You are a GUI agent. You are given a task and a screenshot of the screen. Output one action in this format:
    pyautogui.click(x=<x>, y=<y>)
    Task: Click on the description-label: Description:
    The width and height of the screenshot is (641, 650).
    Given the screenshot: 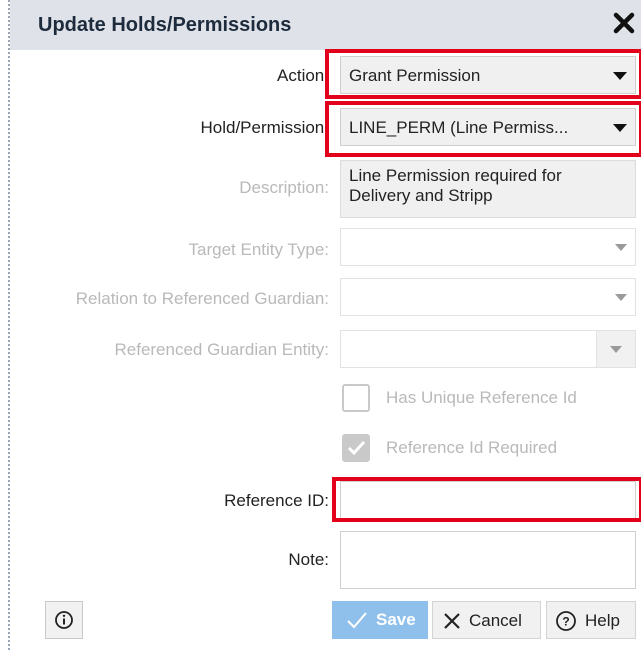 What is the action you would take?
    pyautogui.click(x=284, y=187)
    